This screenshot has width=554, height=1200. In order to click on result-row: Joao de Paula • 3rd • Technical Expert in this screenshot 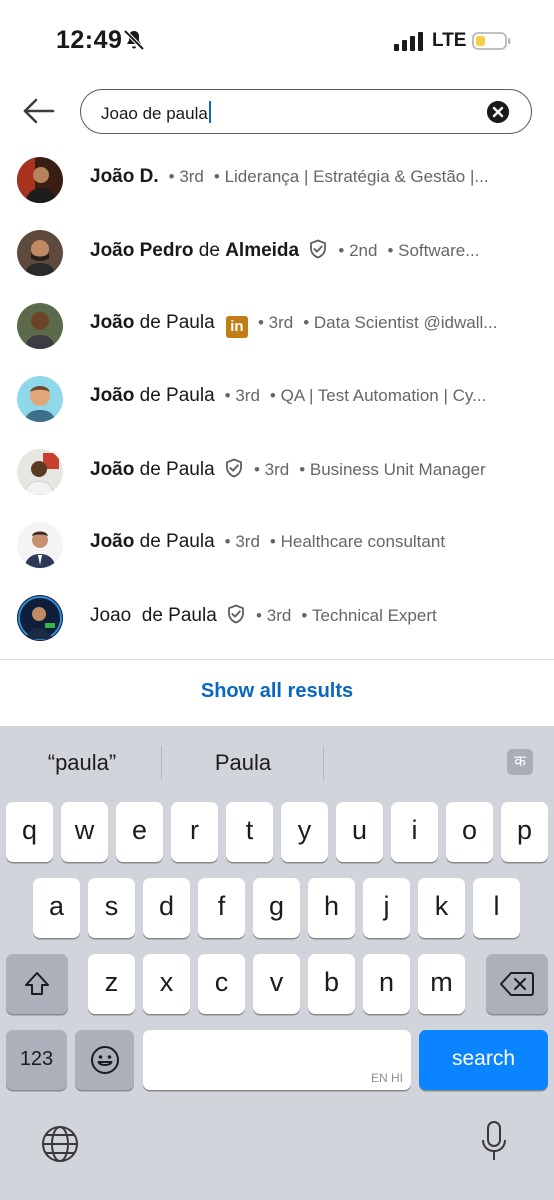, I will do `click(277, 618)`.